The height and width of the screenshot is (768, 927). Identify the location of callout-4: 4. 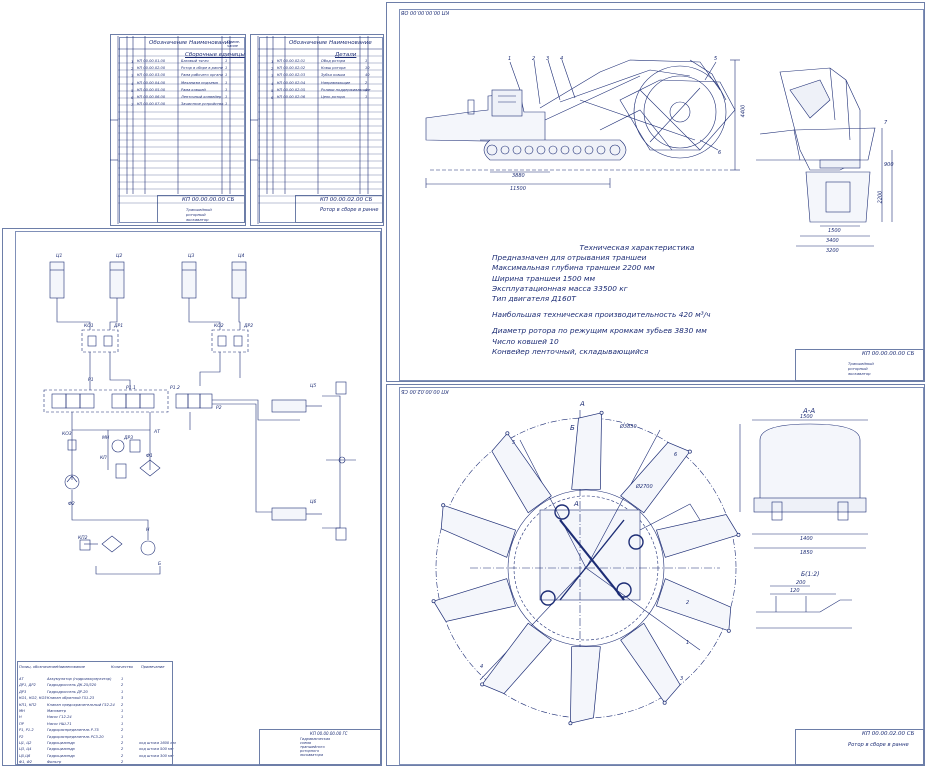
(562, 59).